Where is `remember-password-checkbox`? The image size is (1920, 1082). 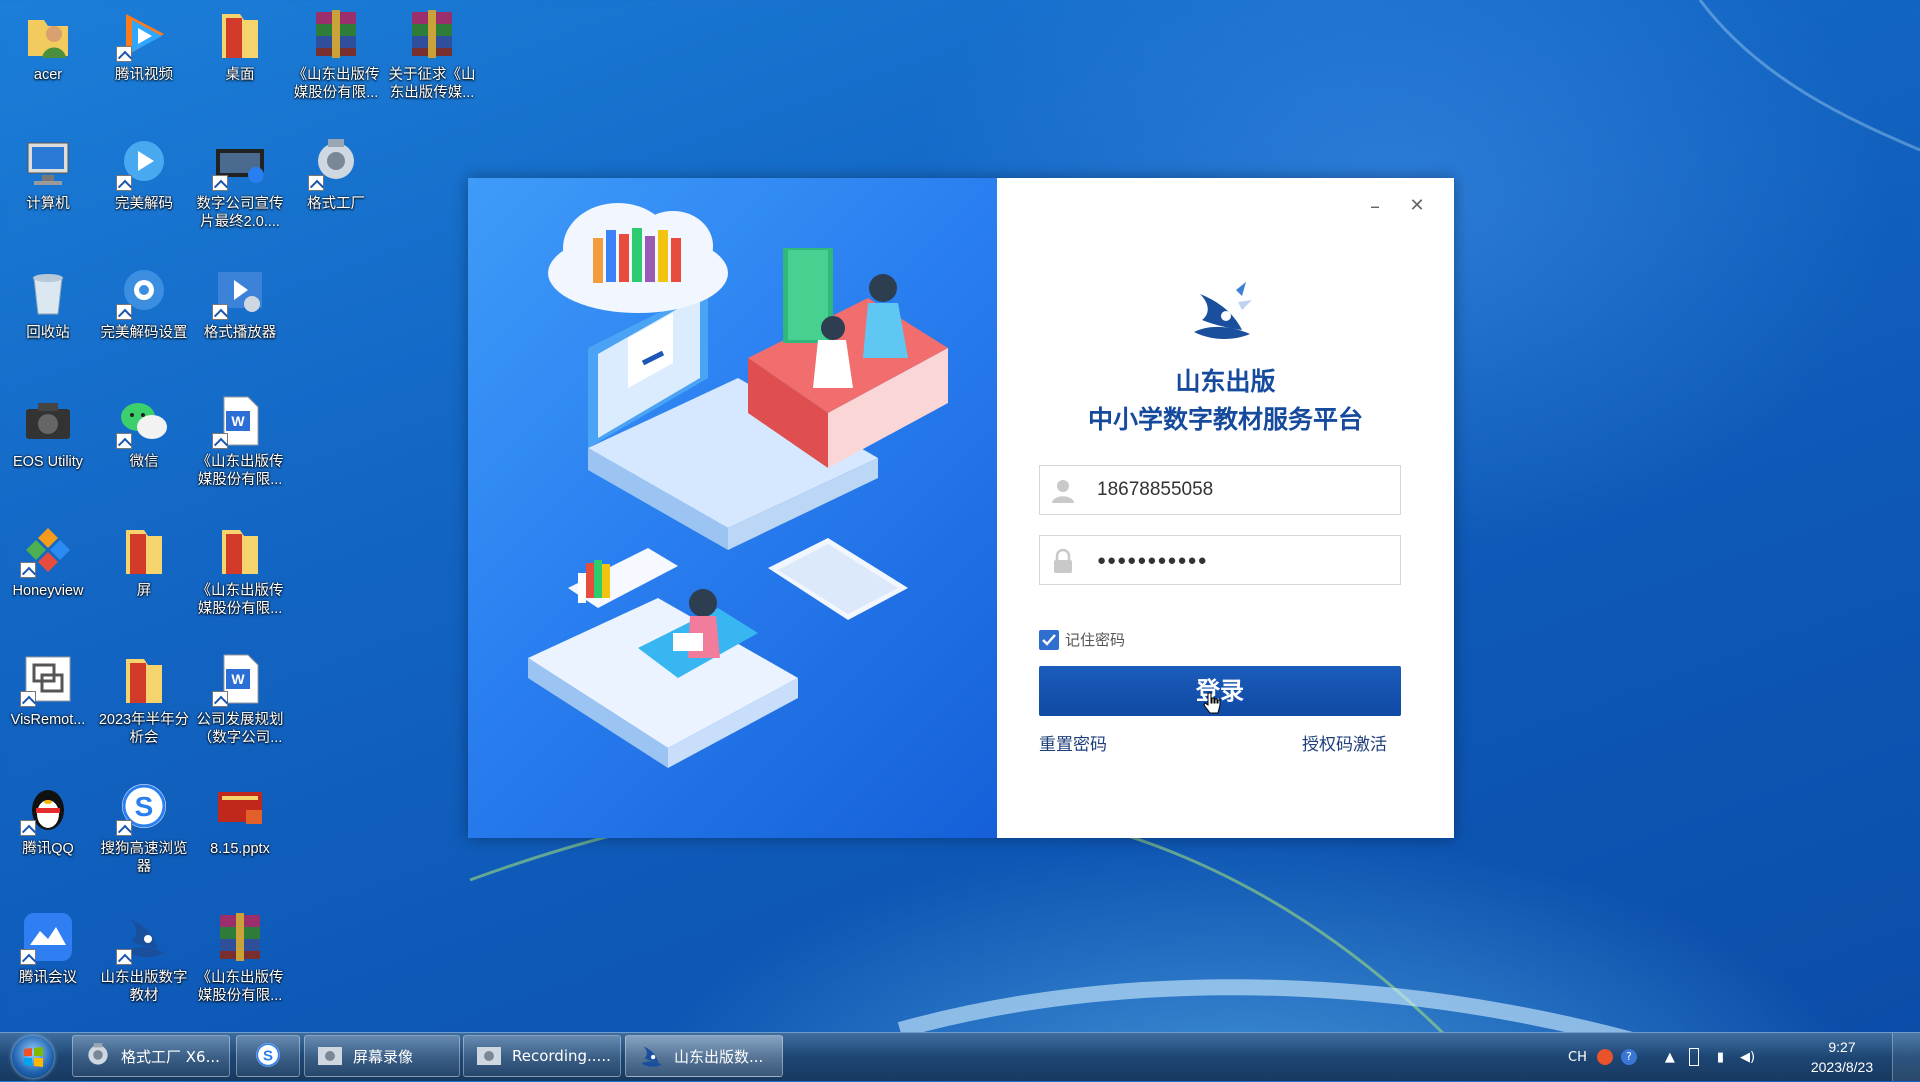 remember-password-checkbox is located at coordinates (1049, 640).